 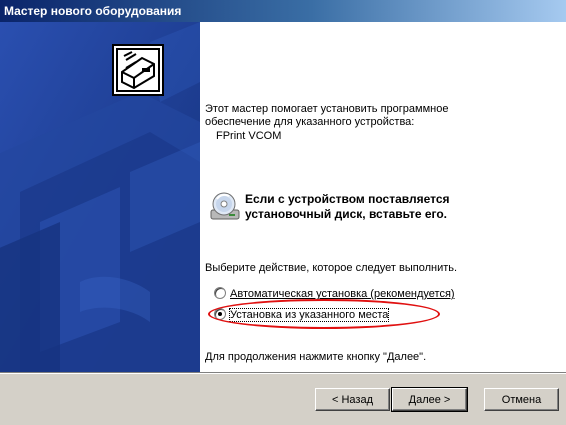 I want to click on intro-text-line-2: обеспечение для указанного устройства:, so click(x=310, y=122).